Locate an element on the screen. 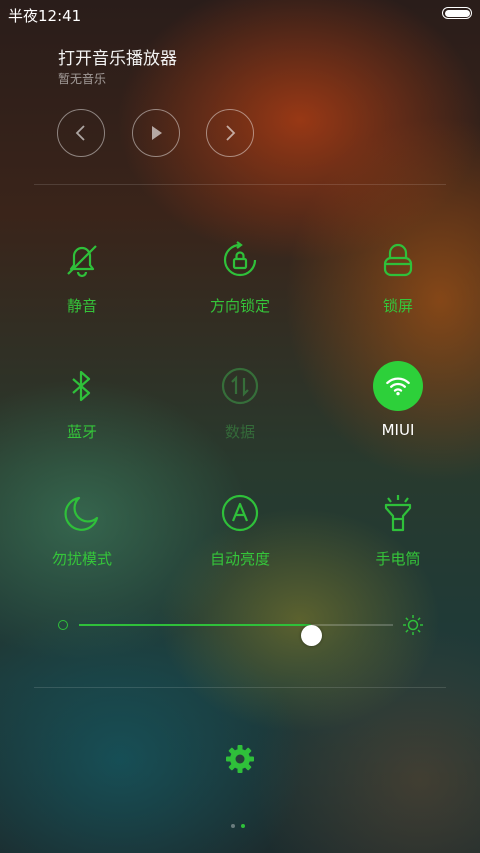  toggle-auto-brightness: 自动亮度 is located at coordinates (240, 528).